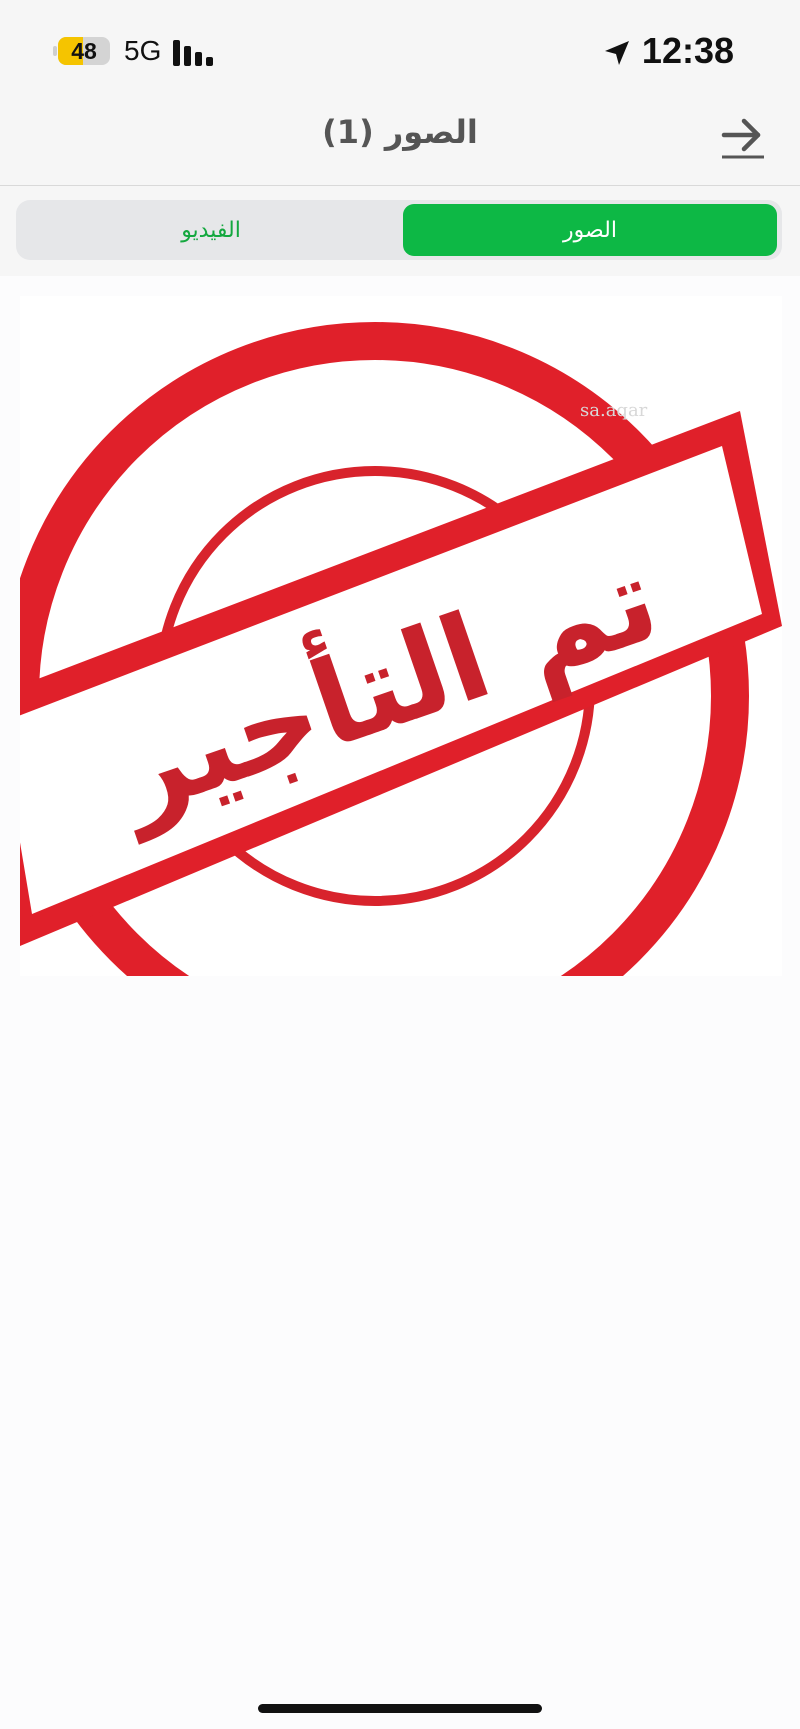 The image size is (800, 1729). What do you see at coordinates (590, 230) in the screenshot?
I see `tab-photos: الصور` at bounding box center [590, 230].